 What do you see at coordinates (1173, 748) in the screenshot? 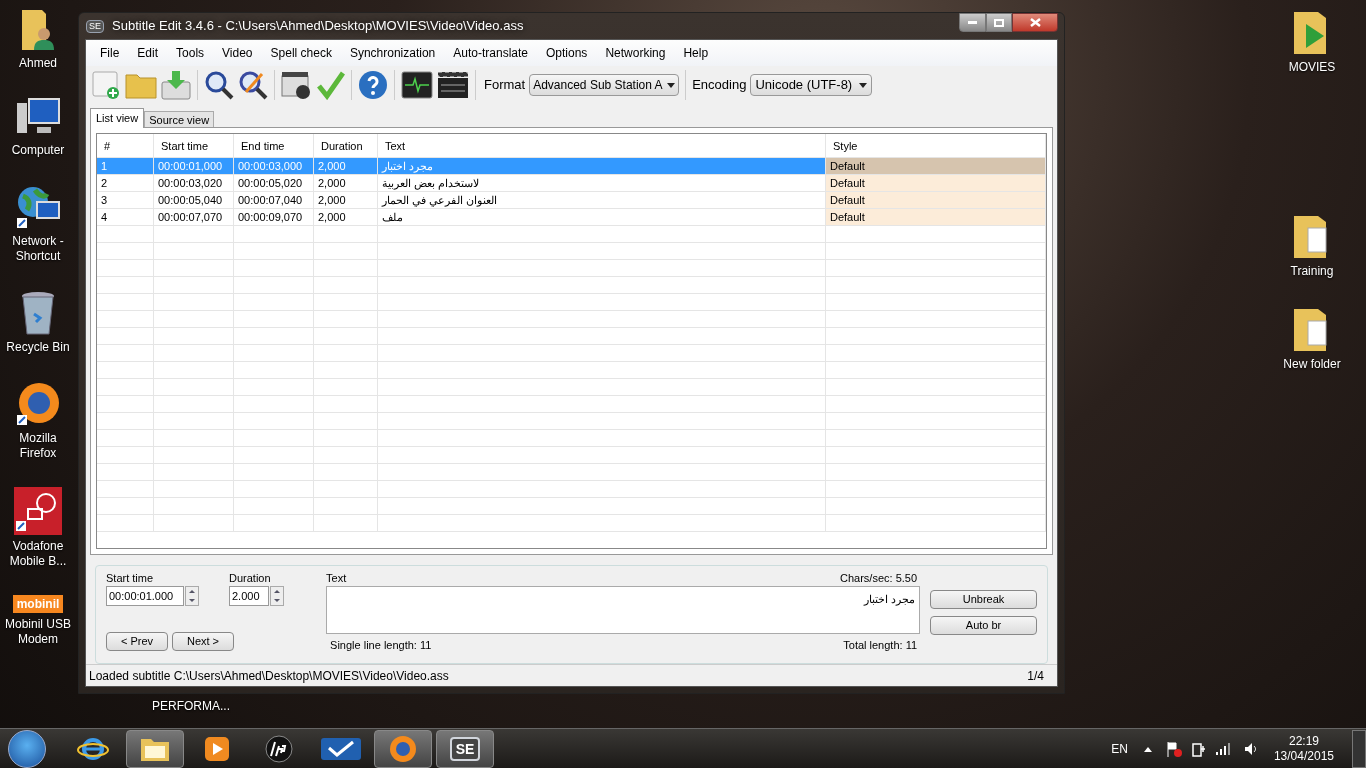
I see `flag-error-icon` at bounding box center [1173, 748].